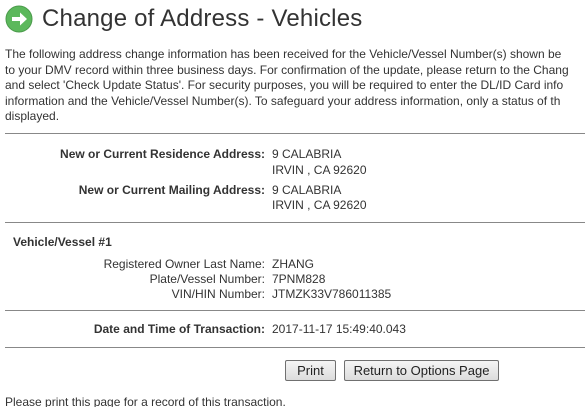 The image size is (585, 407). What do you see at coordinates (307, 190) in the screenshot?
I see `mailing-address-line1: 9 CALABRIA` at bounding box center [307, 190].